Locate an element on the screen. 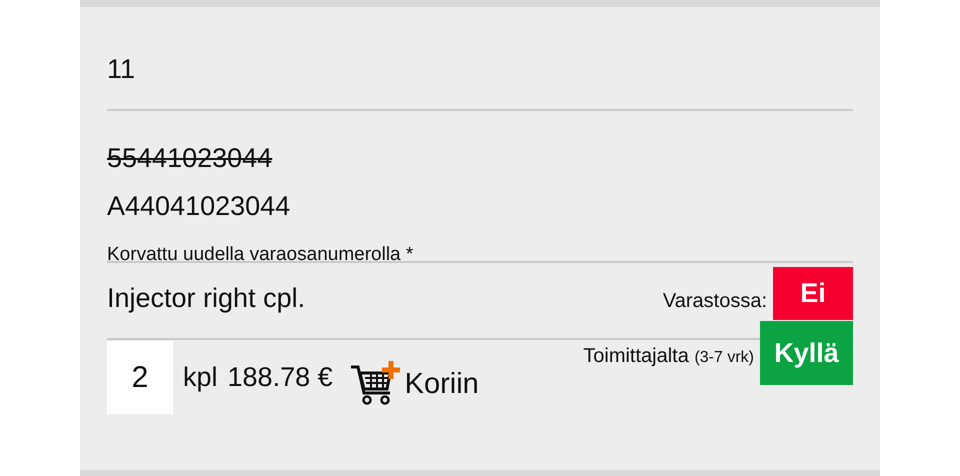 The height and width of the screenshot is (476, 960). part-description: Injector right cpl. is located at coordinates (206, 298).